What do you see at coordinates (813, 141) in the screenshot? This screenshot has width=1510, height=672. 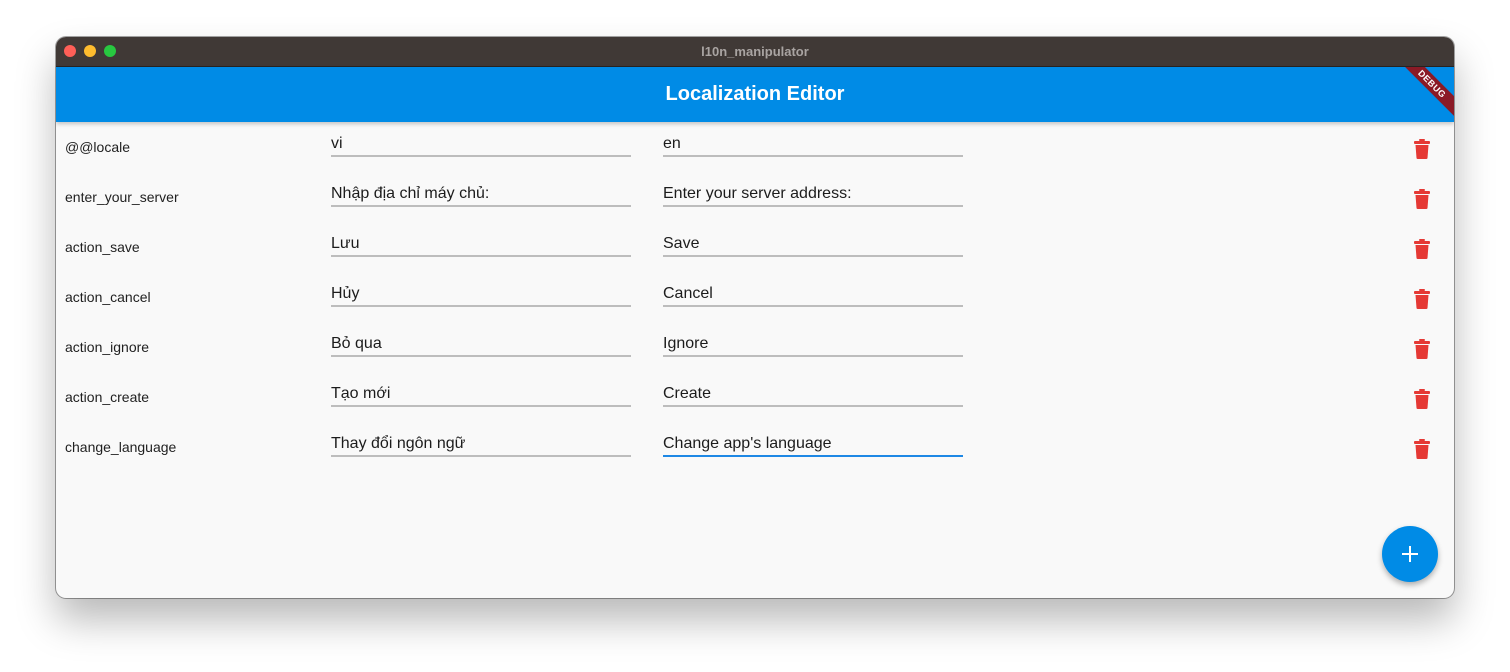 I see `en-translation-field: en` at bounding box center [813, 141].